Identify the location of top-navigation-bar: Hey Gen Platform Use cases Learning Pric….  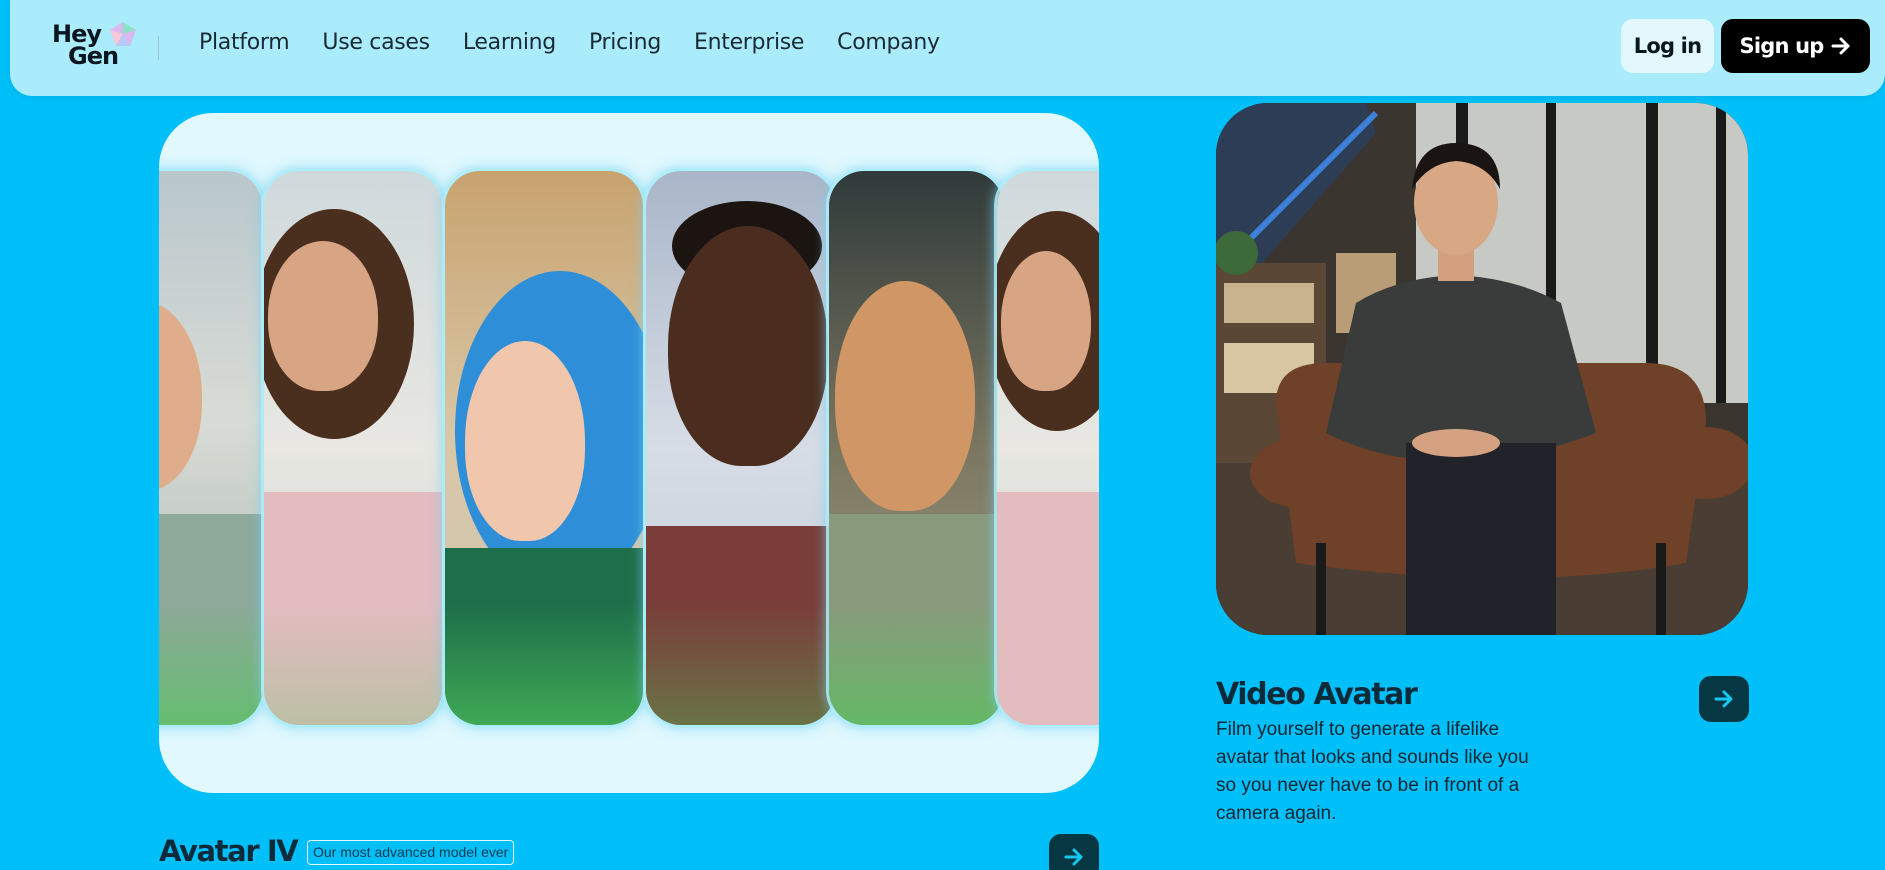
(947, 48).